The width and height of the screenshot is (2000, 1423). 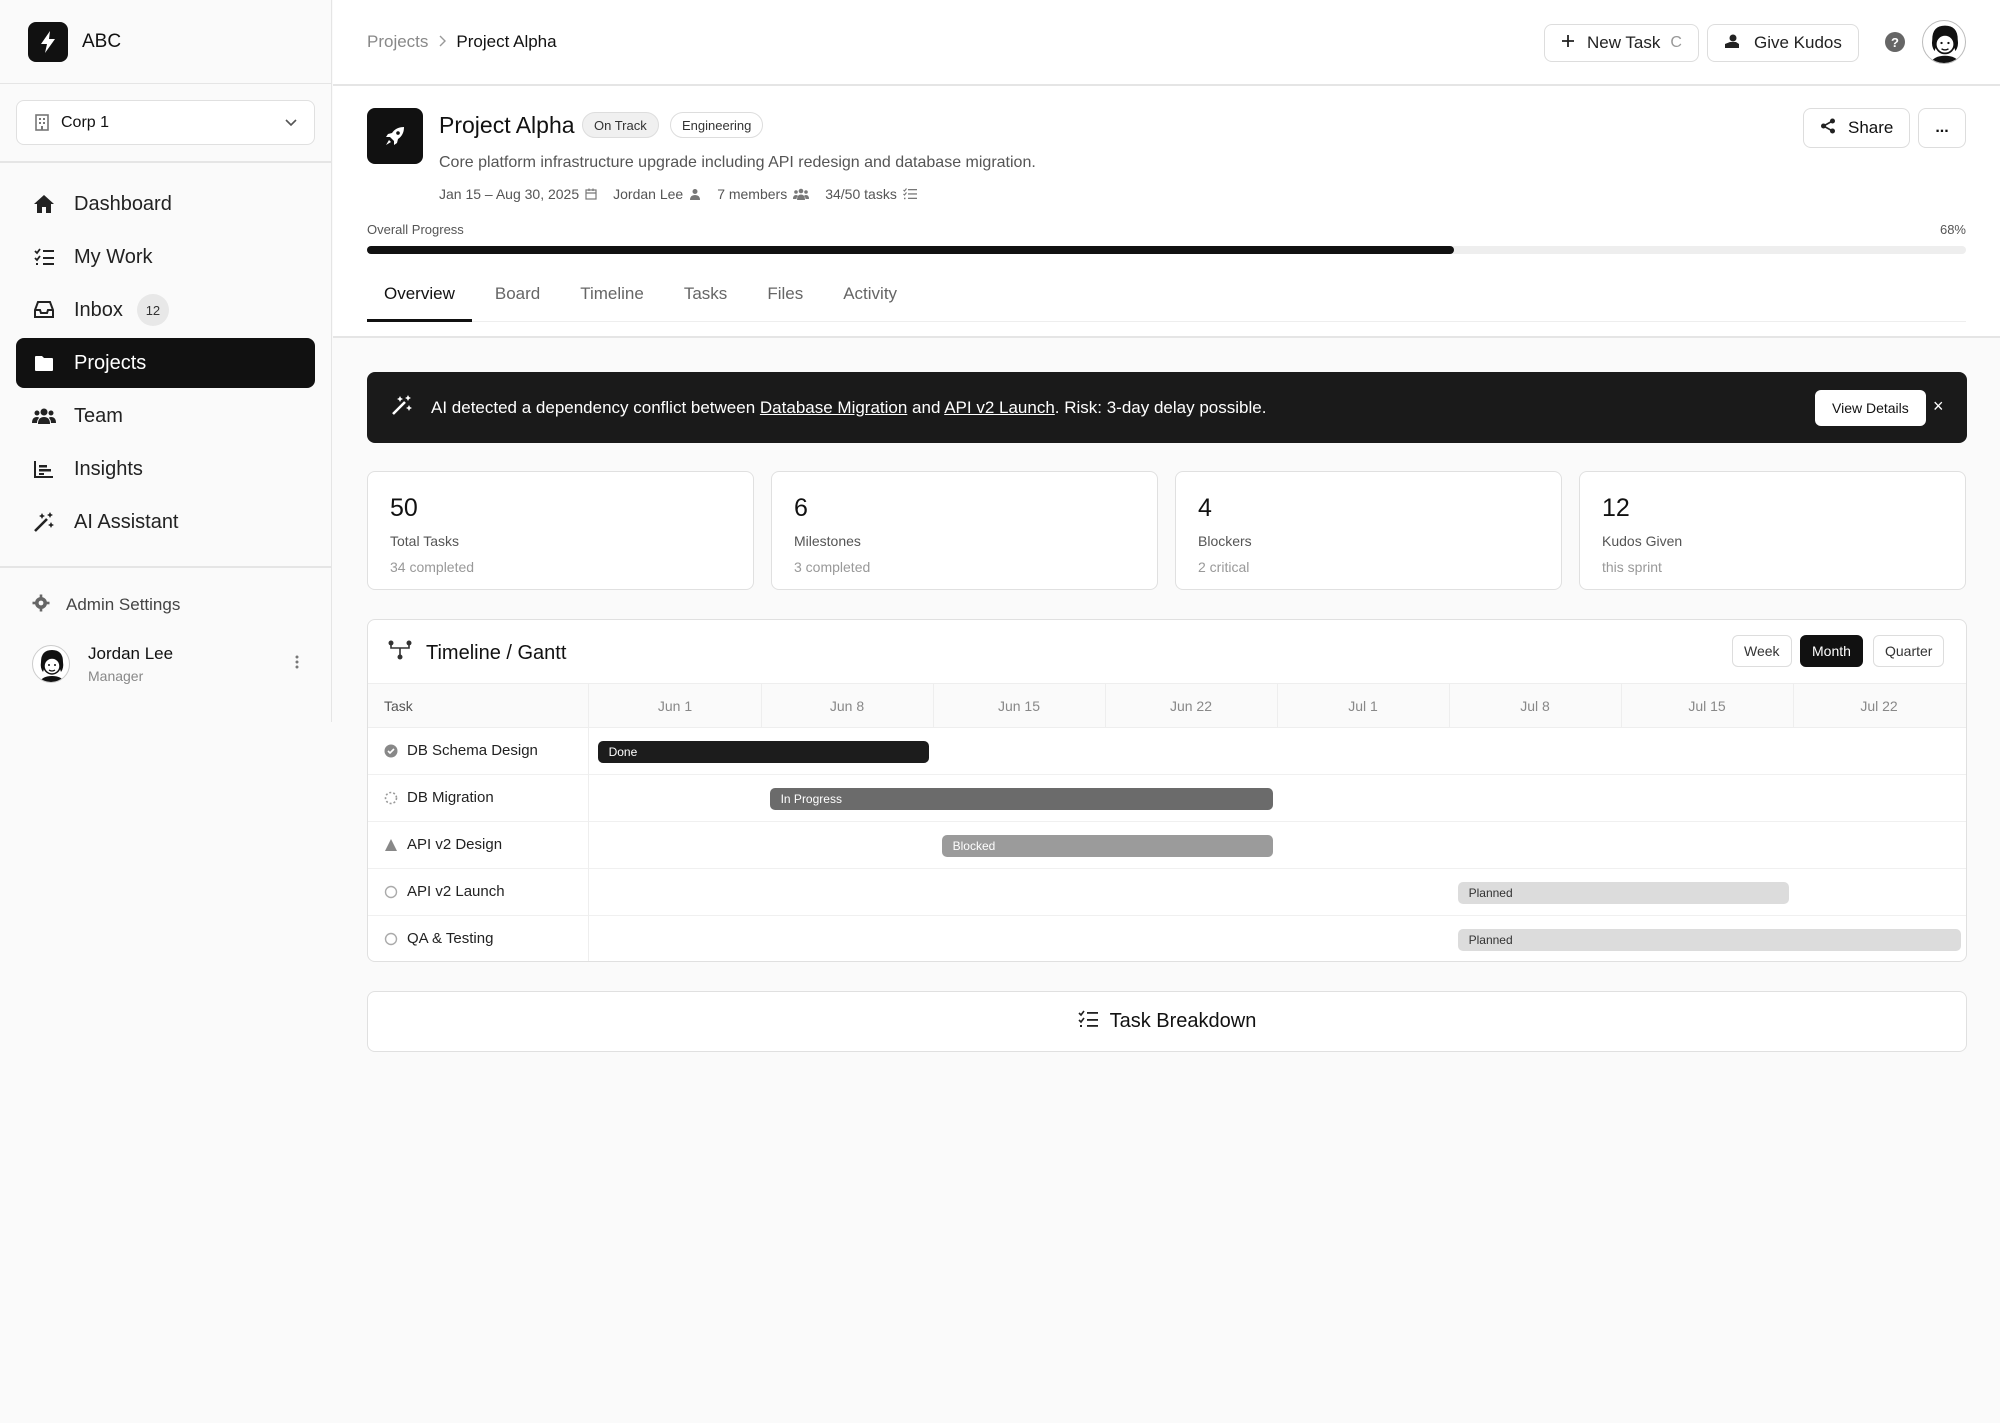 I want to click on stat-sub: this sprint, so click(x=1632, y=567).